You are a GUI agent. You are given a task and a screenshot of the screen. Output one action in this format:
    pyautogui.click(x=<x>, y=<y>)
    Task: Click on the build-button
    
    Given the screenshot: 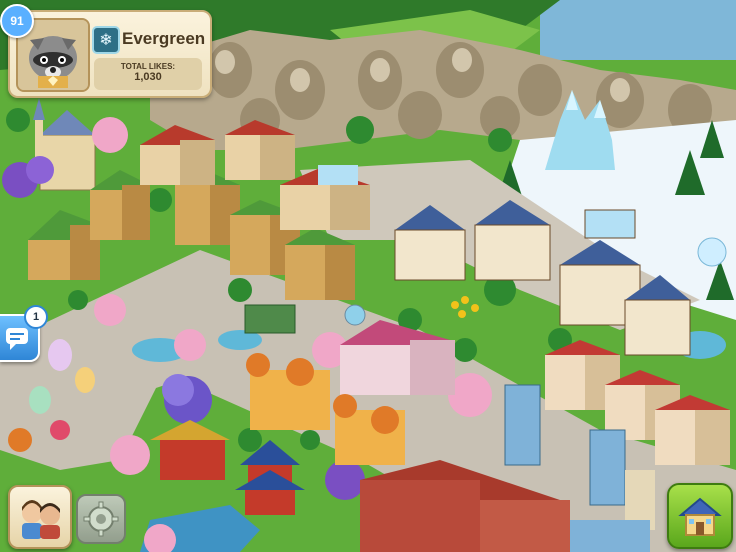 What is the action you would take?
    pyautogui.click(x=700, y=516)
    